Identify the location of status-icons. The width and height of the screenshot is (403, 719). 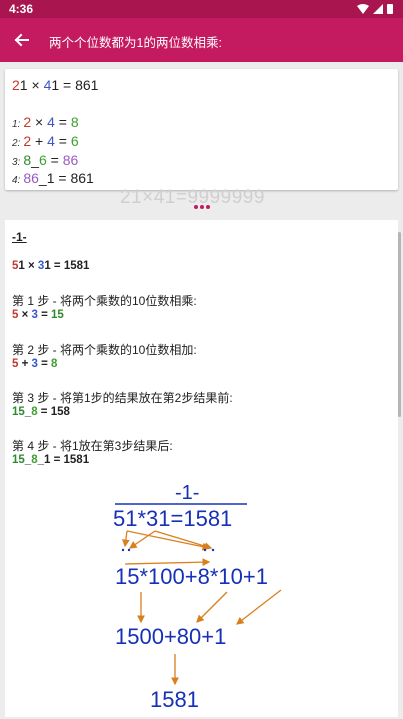
(375, 9).